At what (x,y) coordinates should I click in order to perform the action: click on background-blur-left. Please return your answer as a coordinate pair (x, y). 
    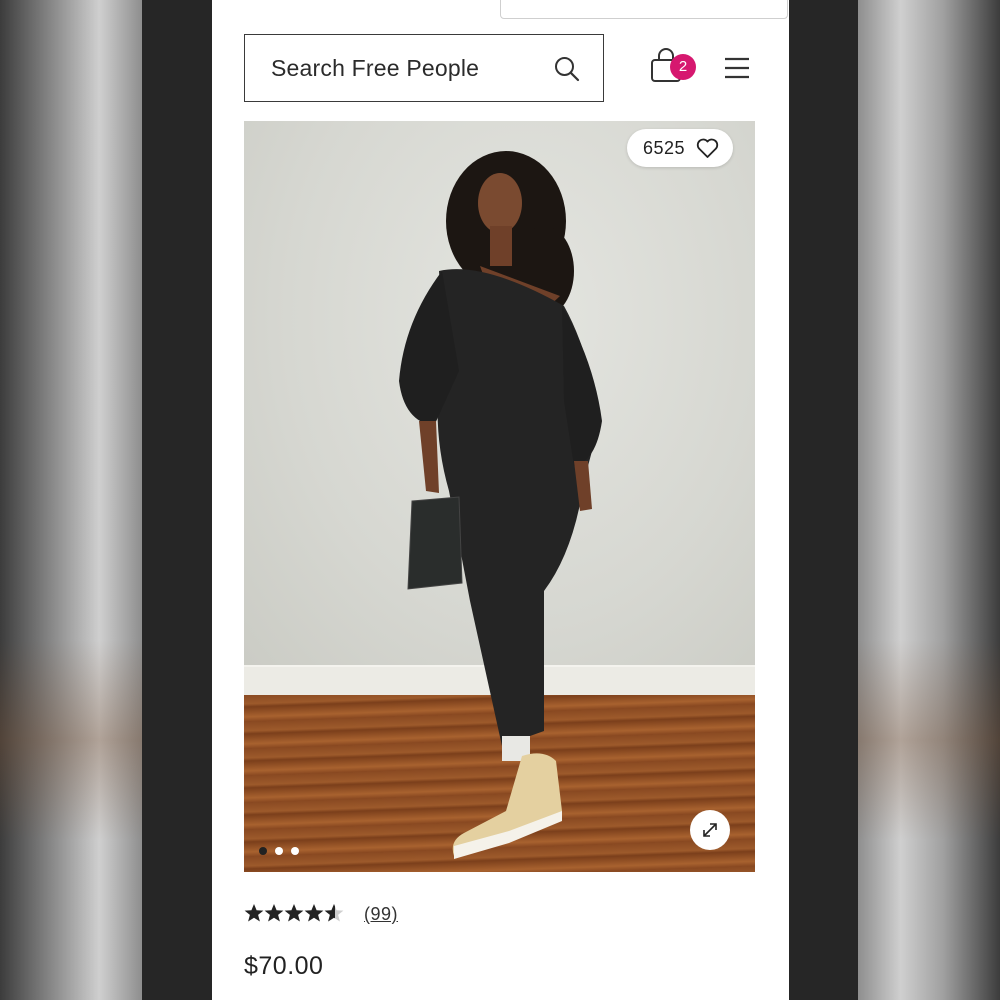
    Looking at the image, I should click on (71, 500).